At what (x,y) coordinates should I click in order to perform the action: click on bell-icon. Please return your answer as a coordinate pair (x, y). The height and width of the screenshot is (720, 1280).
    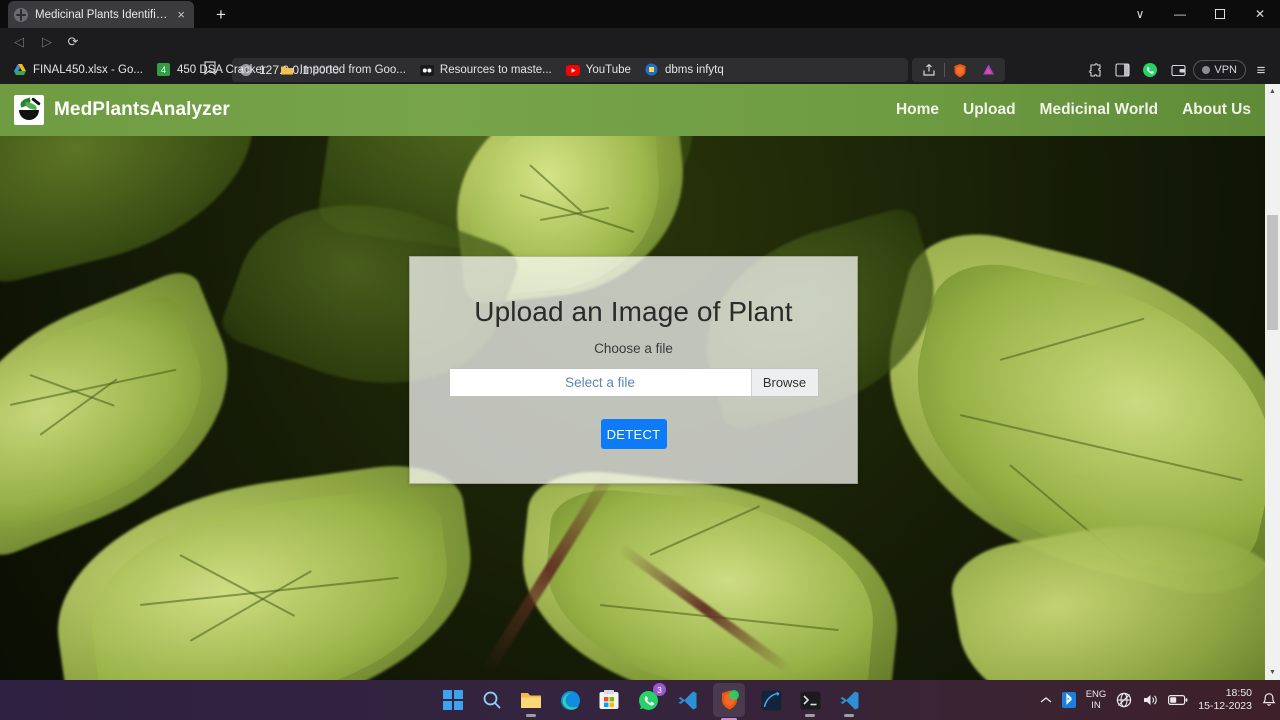
    Looking at the image, I should click on (1269, 700).